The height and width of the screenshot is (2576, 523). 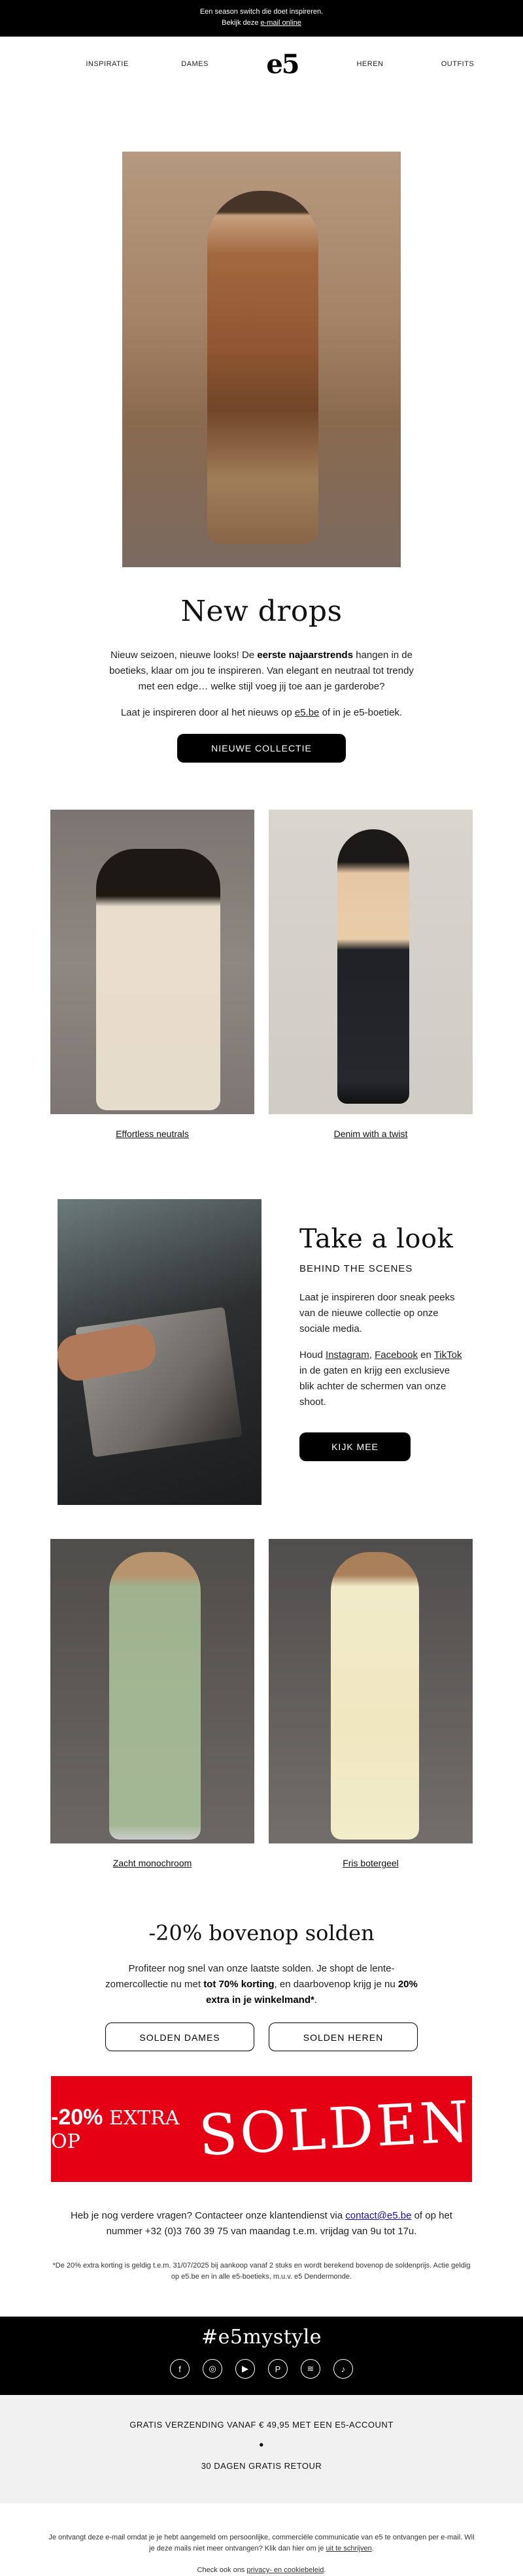 I want to click on announcement-text: Een season switch die doet inspireren., so click(x=261, y=12).